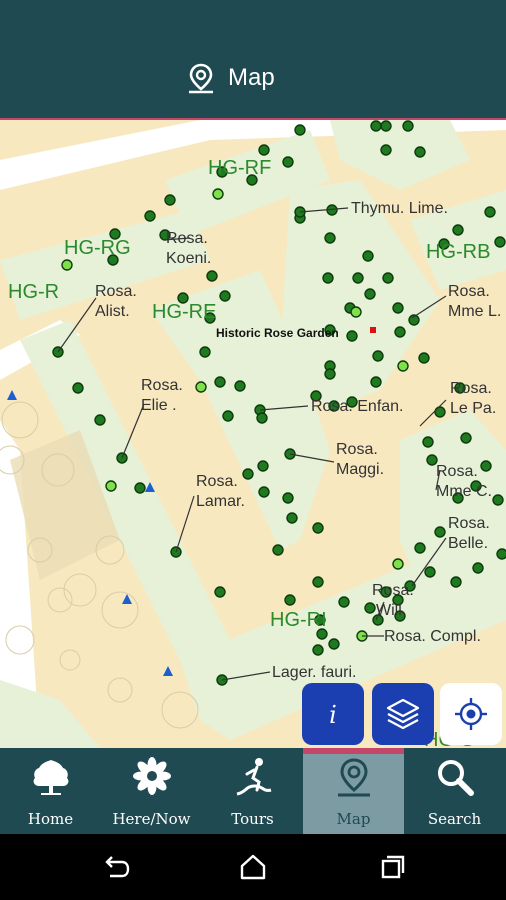 Image resolution: width=506 pixels, height=900 pixels. What do you see at coordinates (251, 77) in the screenshot?
I see `page-title: Map` at bounding box center [251, 77].